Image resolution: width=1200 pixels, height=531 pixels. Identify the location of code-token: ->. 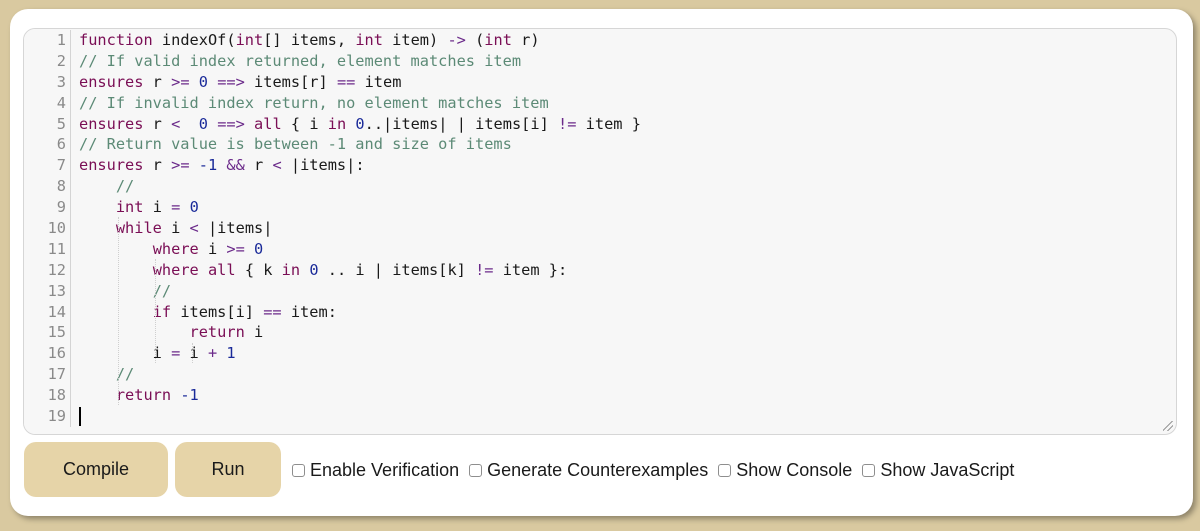
(456, 40).